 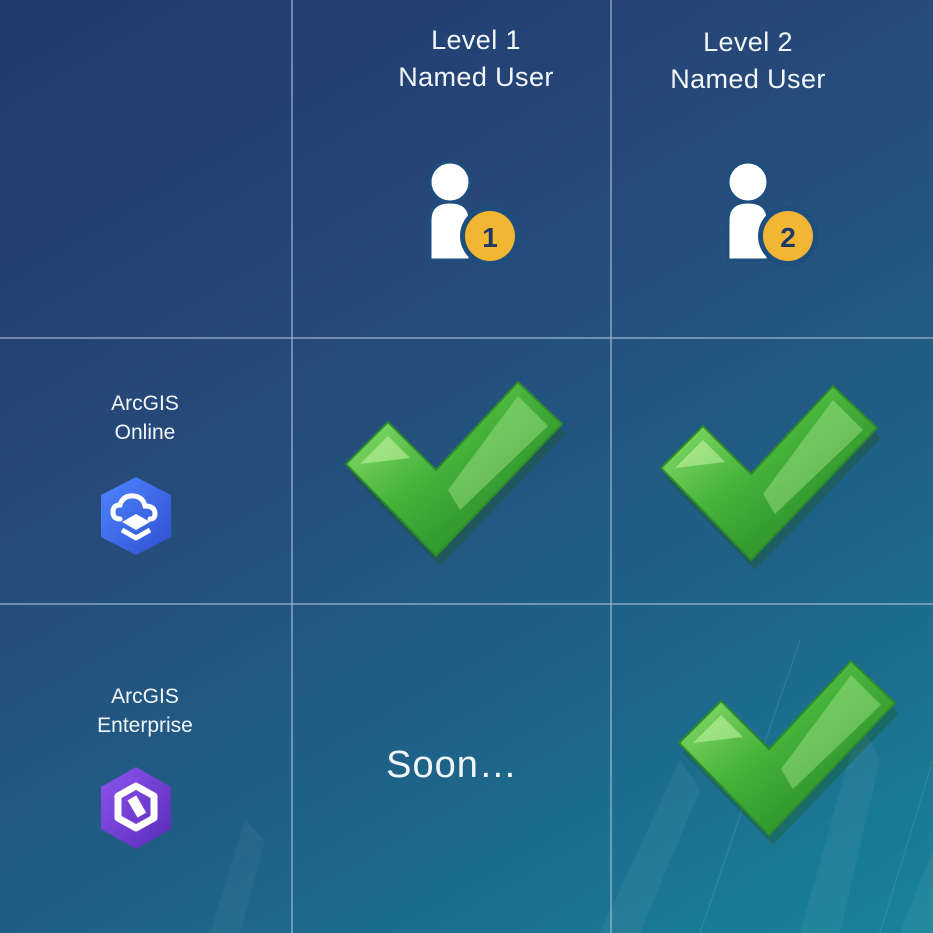 What do you see at coordinates (474, 213) in the screenshot?
I see `named-user-level-1-icon: 1` at bounding box center [474, 213].